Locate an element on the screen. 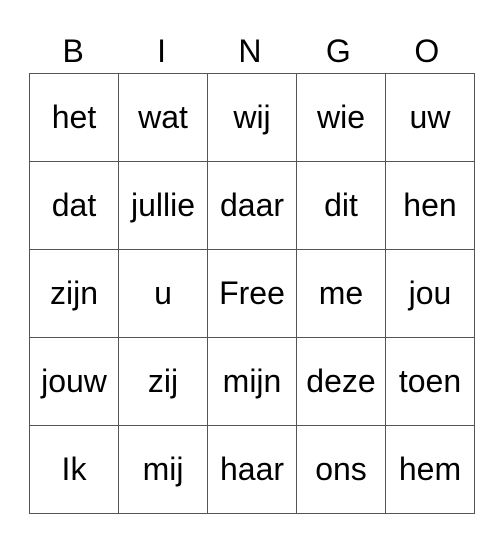  bingo-cell: hen is located at coordinates (430, 205).